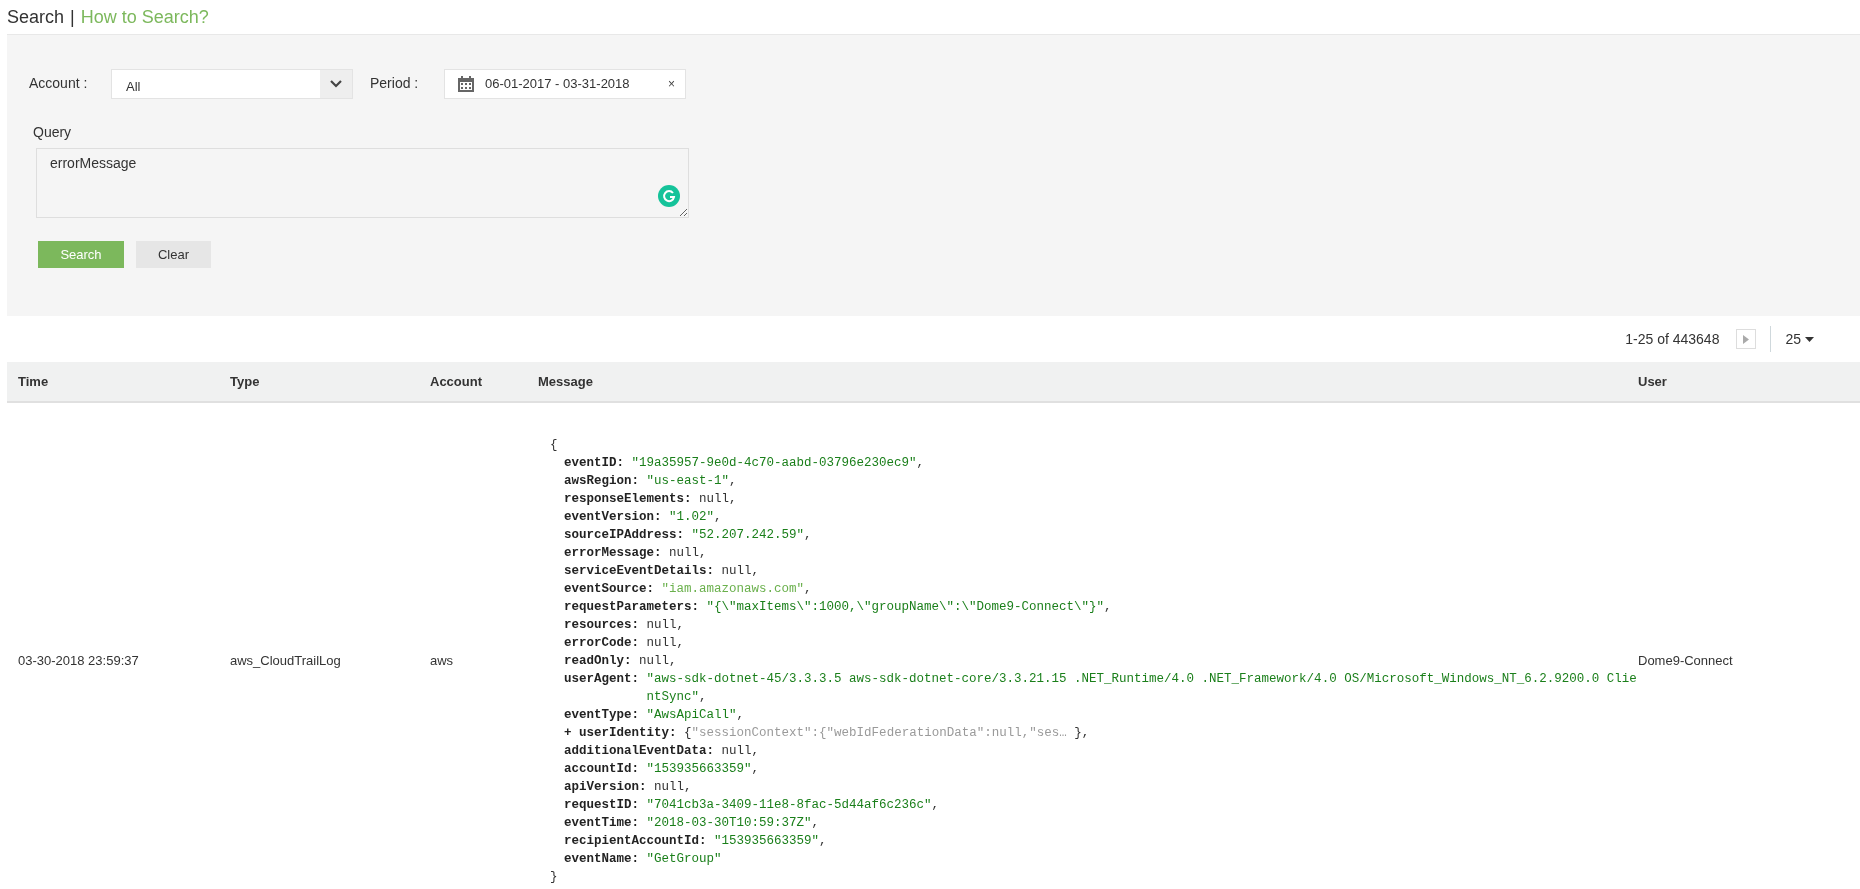 This screenshot has height=889, width=1860. Describe the element at coordinates (1685, 661) in the screenshot. I see `table-cell: Dome9-Connect` at that location.